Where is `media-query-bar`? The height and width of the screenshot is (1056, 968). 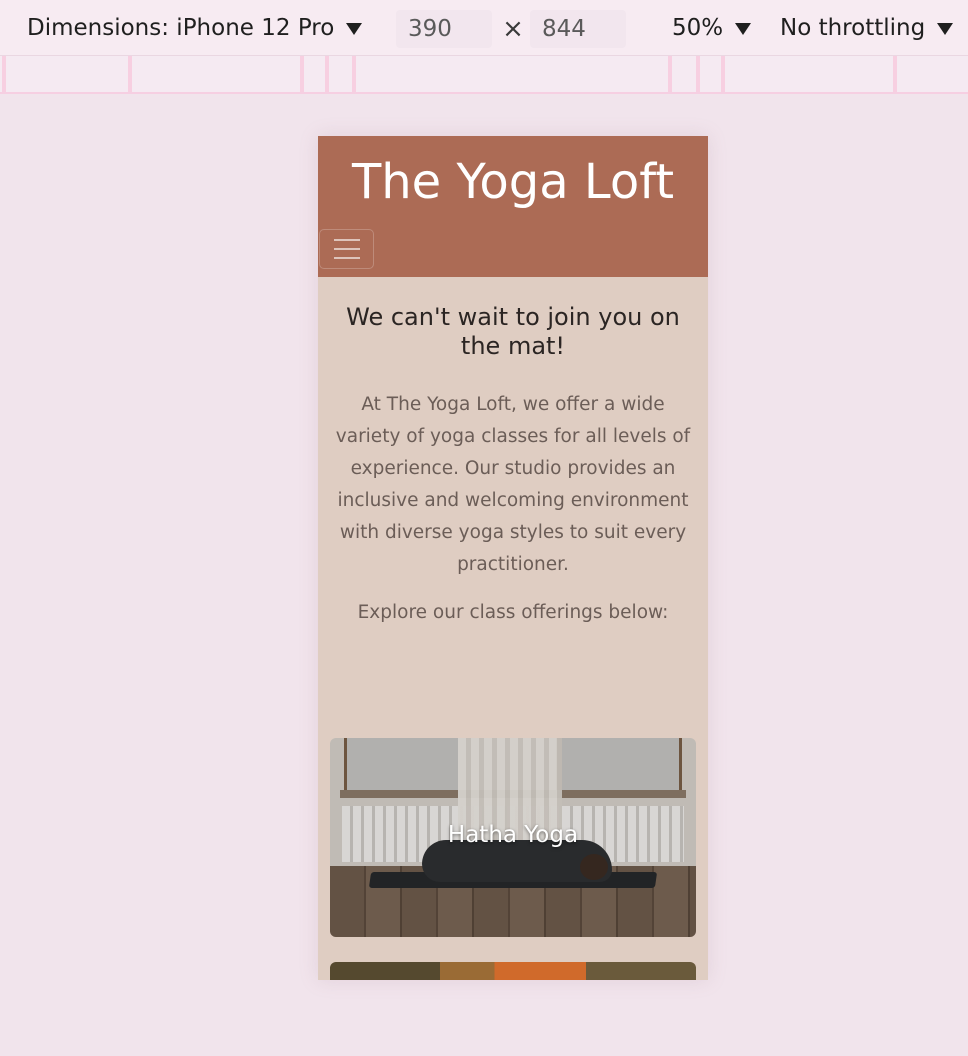 media-query-bar is located at coordinates (484, 75).